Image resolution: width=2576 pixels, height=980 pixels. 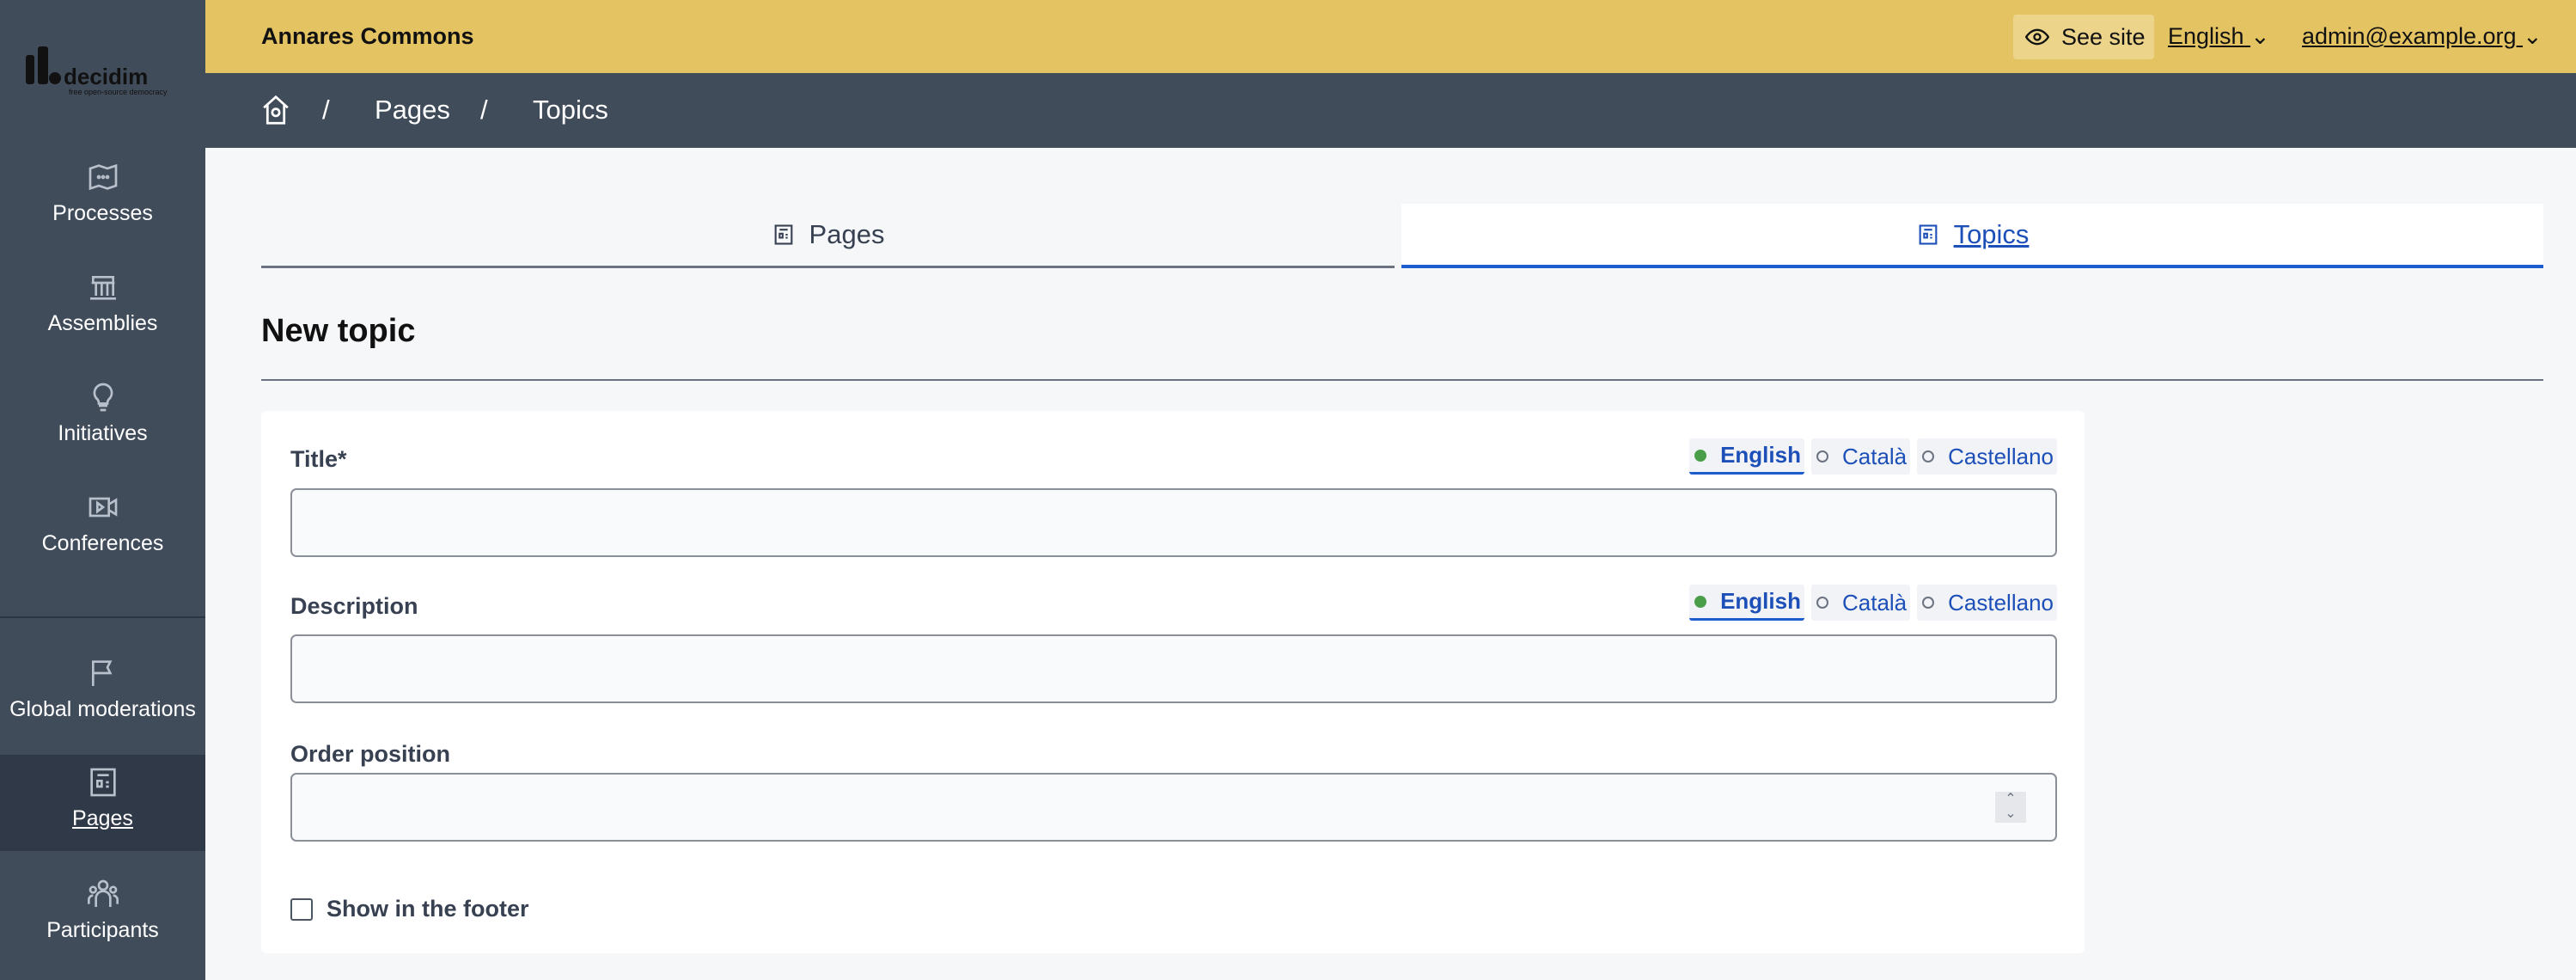 What do you see at coordinates (102, 704) in the screenshot?
I see `sidebar-item-global-moderations: Global moderations` at bounding box center [102, 704].